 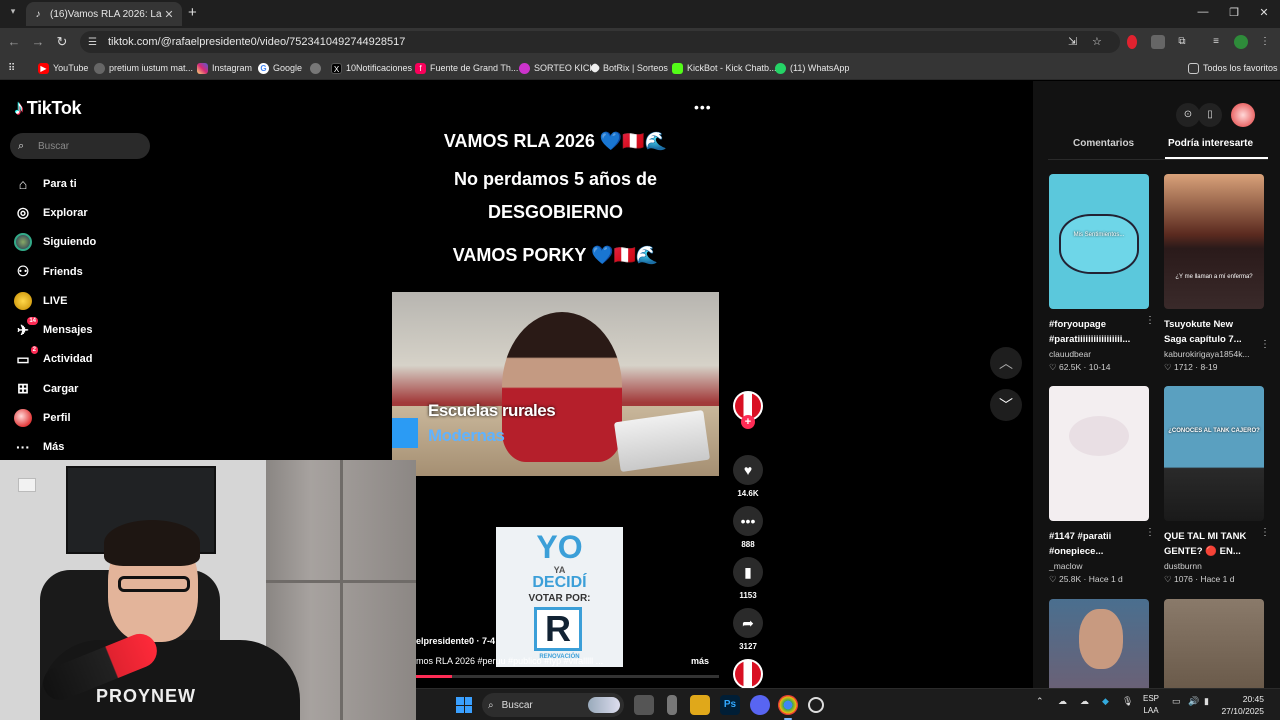 What do you see at coordinates (558, 628) in the screenshot?
I see `ballot-mark: R` at bounding box center [558, 628].